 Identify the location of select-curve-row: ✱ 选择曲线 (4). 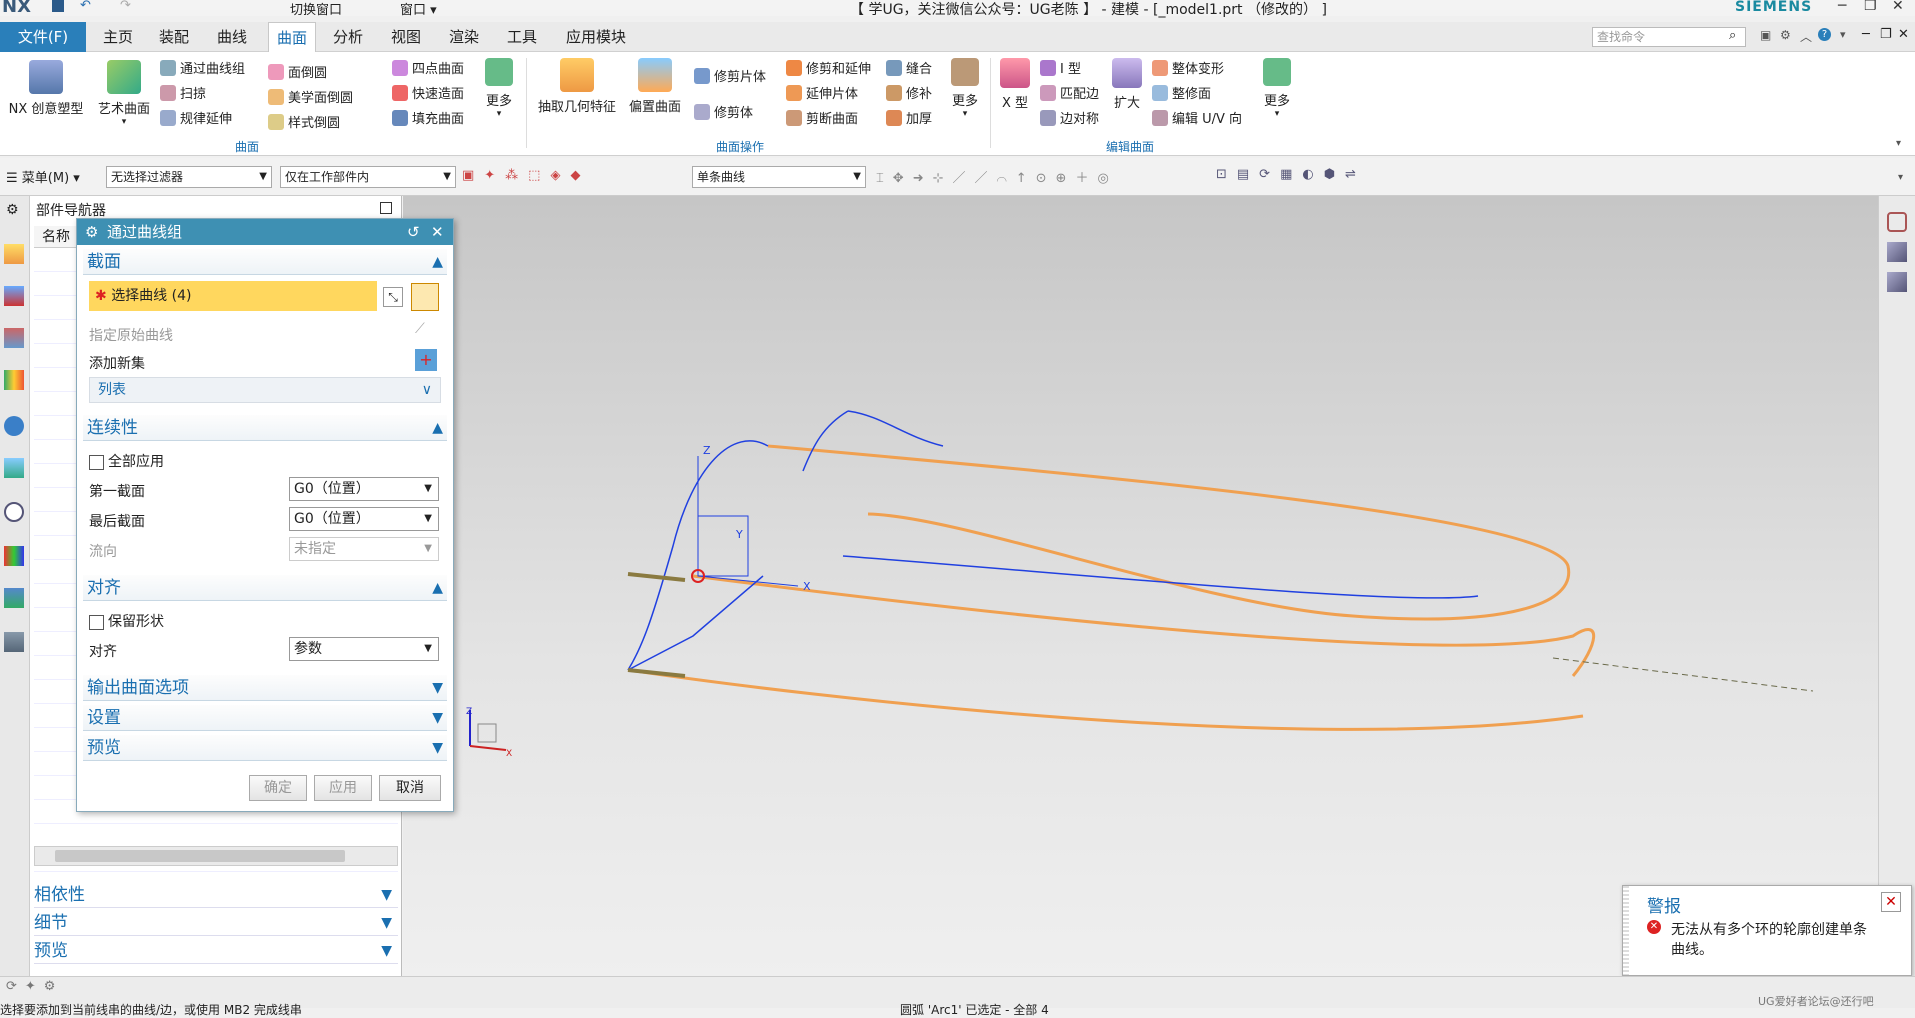
(233, 296).